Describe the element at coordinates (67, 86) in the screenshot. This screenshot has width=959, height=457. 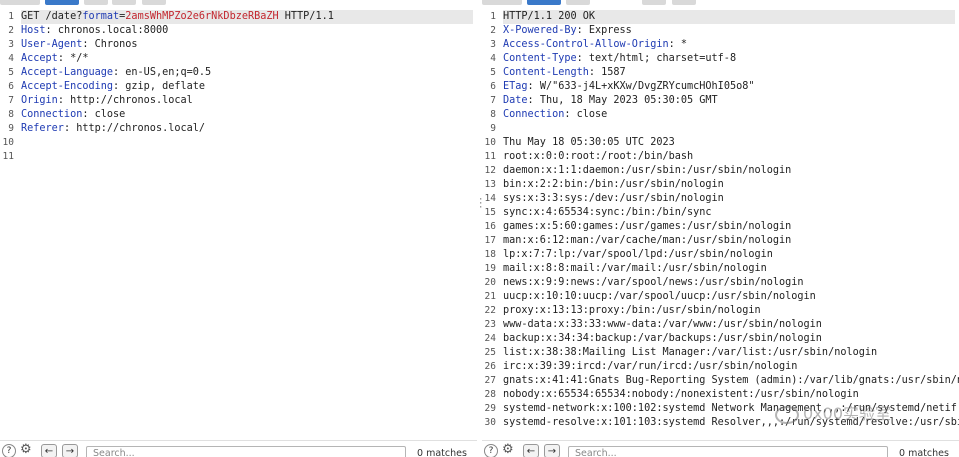
I see `header-name: Accept-Encoding` at that location.